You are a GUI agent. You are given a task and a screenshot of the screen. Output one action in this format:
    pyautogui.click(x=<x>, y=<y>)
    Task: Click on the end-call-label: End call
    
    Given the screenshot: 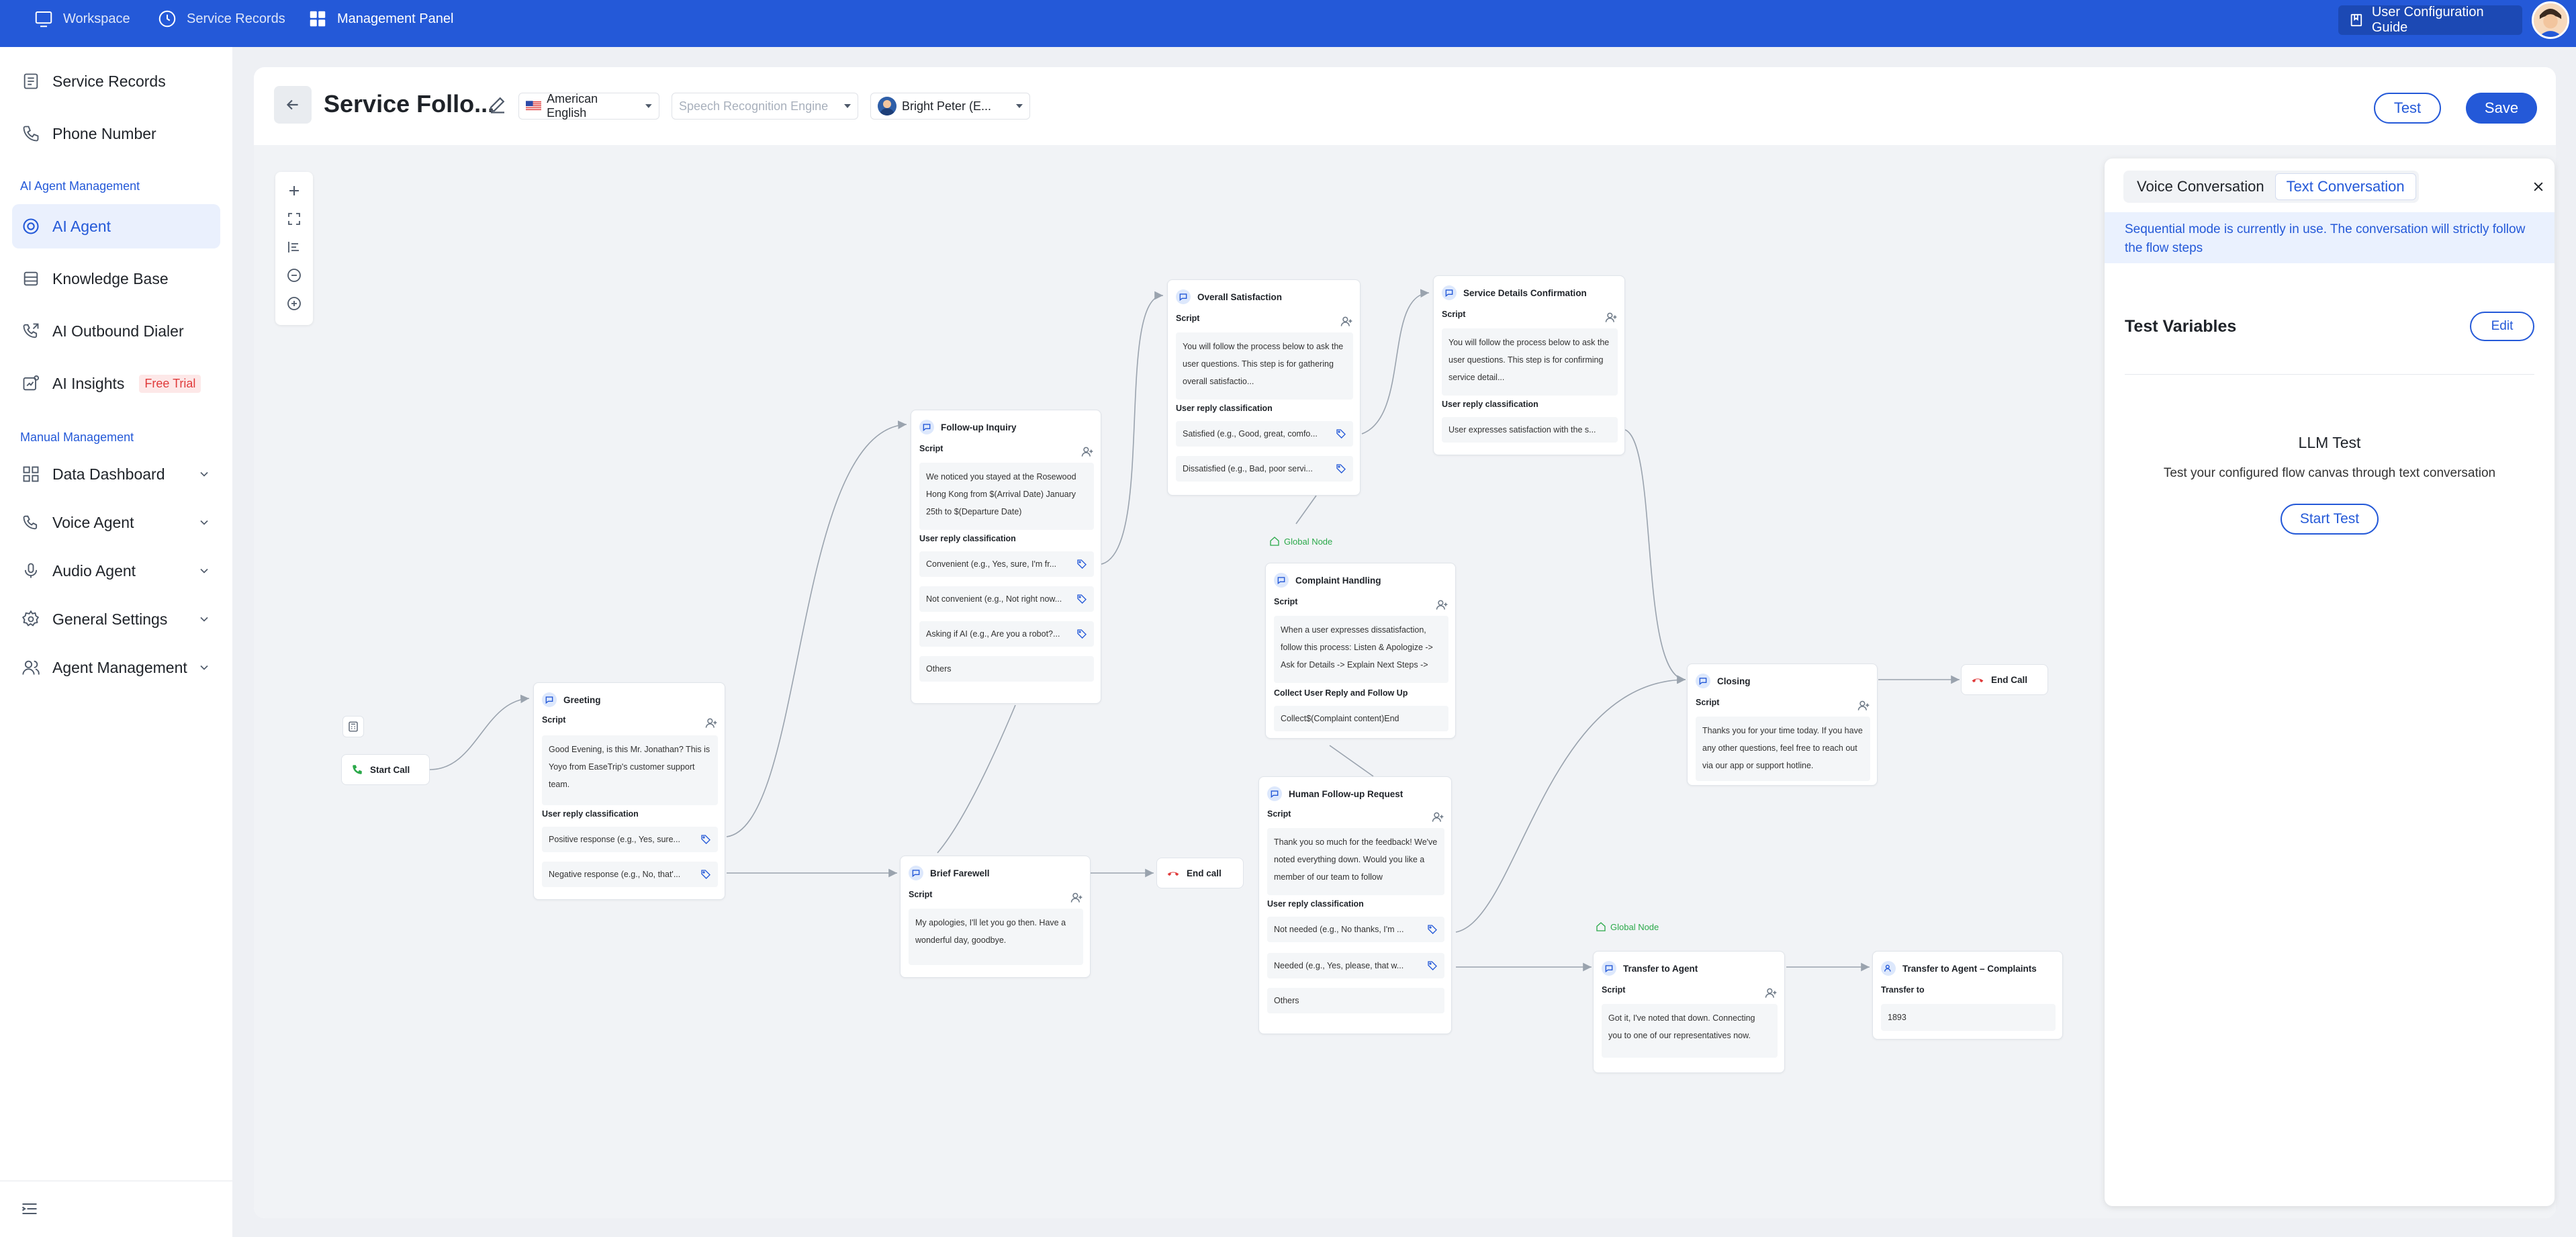 What is the action you would take?
    pyautogui.click(x=1204, y=873)
    